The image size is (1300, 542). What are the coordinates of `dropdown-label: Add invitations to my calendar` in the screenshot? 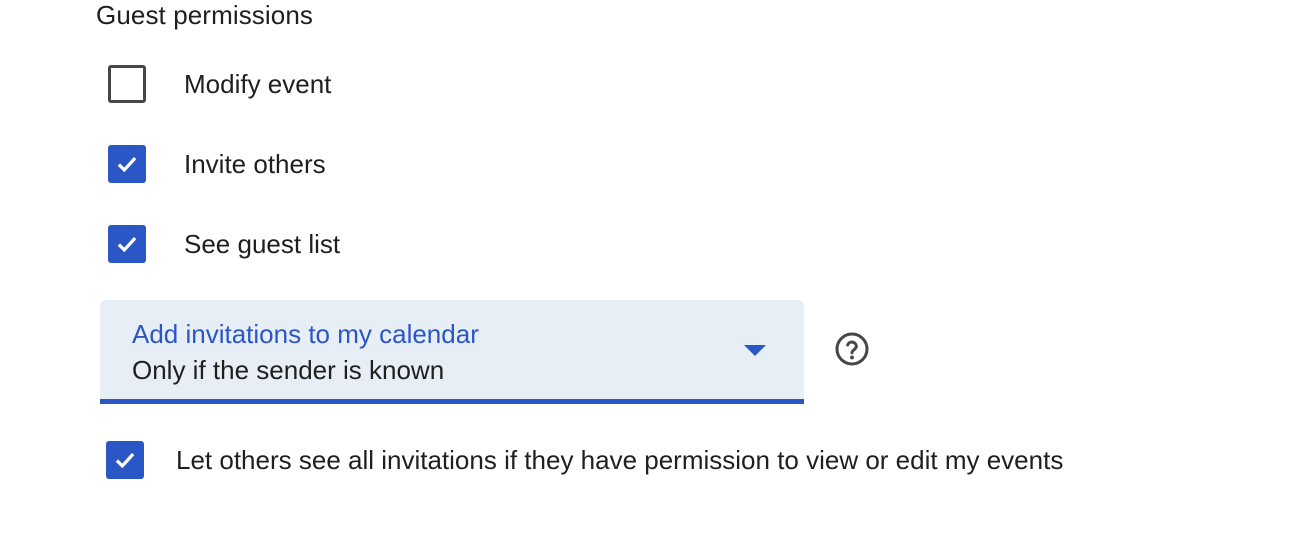 It's located at (305, 334).